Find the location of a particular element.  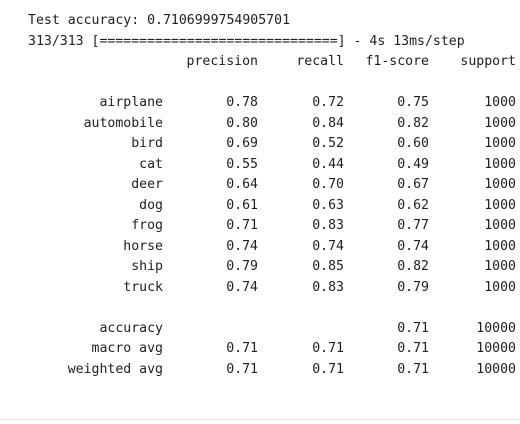

row-f1-score: 0.62 is located at coordinates (413, 205).